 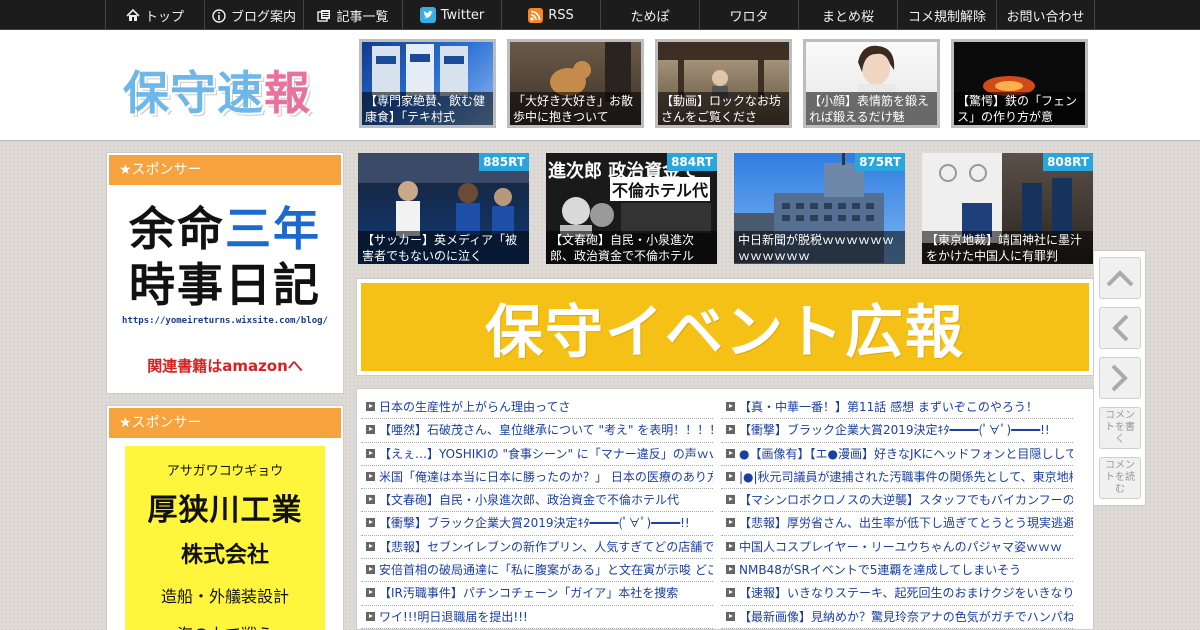 I want to click on ranking-thumb-3: 875RT 中日新聞が脱税ｗｗｗｗｗｗｗｗｗｗｗｗ, so click(x=819, y=208).